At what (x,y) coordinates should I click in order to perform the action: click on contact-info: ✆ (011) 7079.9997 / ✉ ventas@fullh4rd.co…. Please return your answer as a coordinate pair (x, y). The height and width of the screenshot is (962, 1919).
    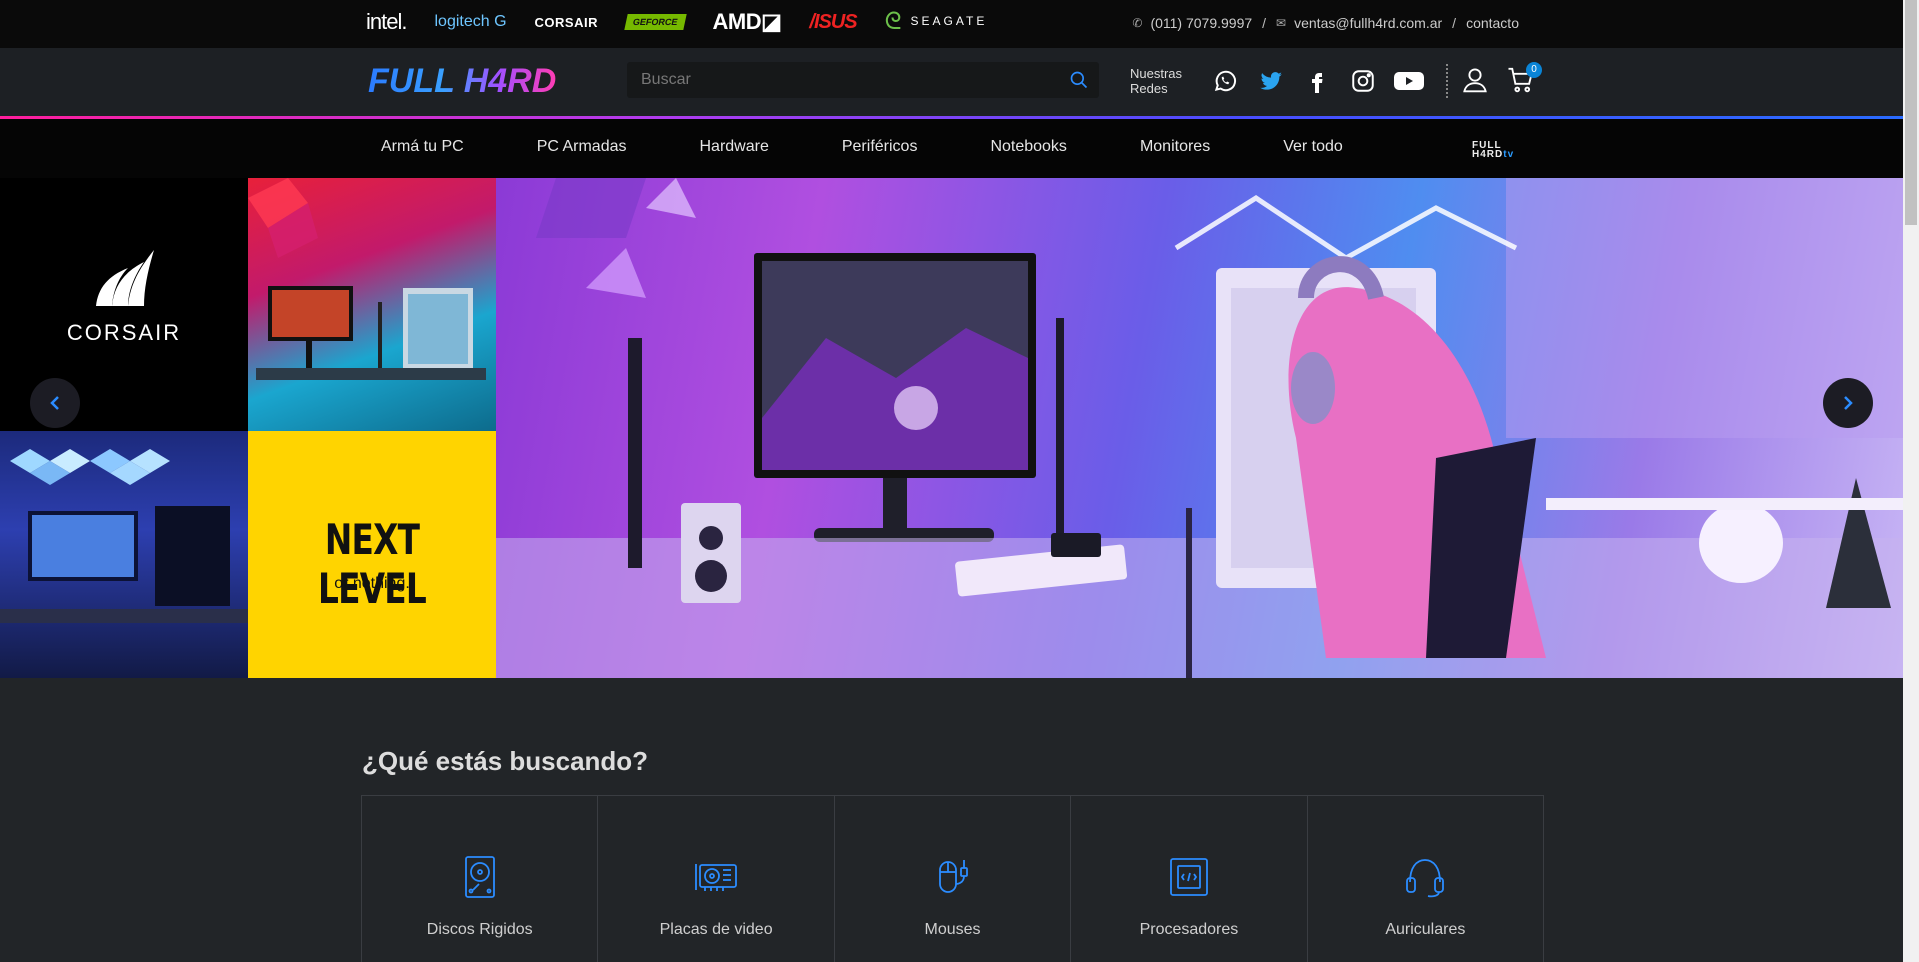
    Looking at the image, I should click on (1325, 23).